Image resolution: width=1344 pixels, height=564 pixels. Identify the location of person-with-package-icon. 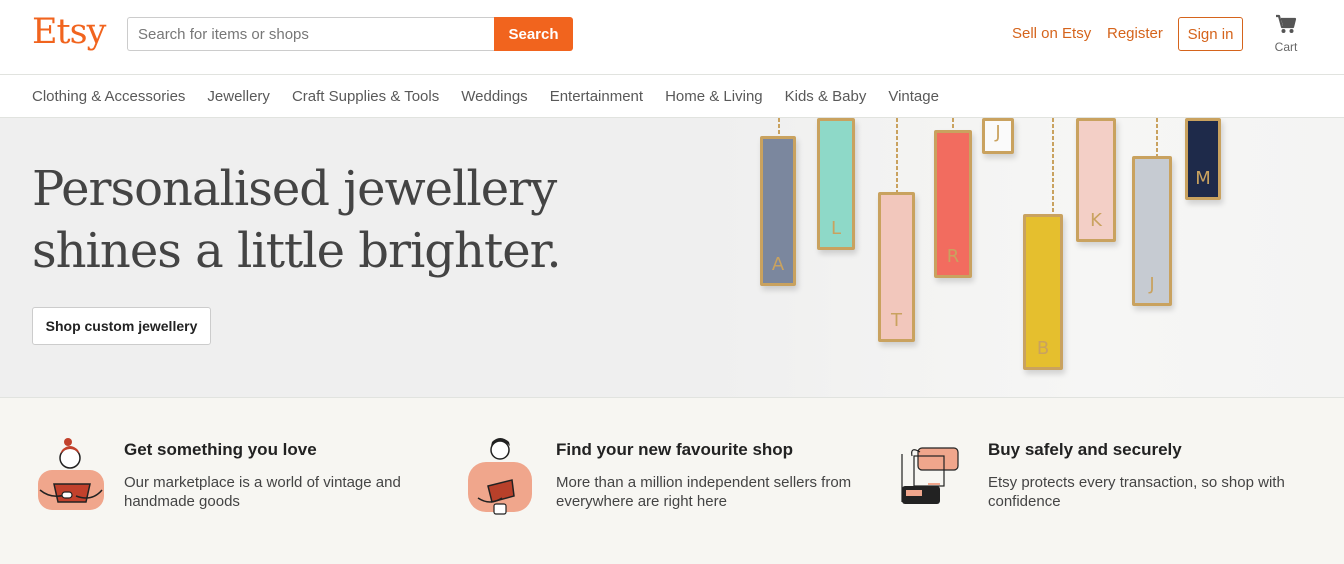
(71, 474).